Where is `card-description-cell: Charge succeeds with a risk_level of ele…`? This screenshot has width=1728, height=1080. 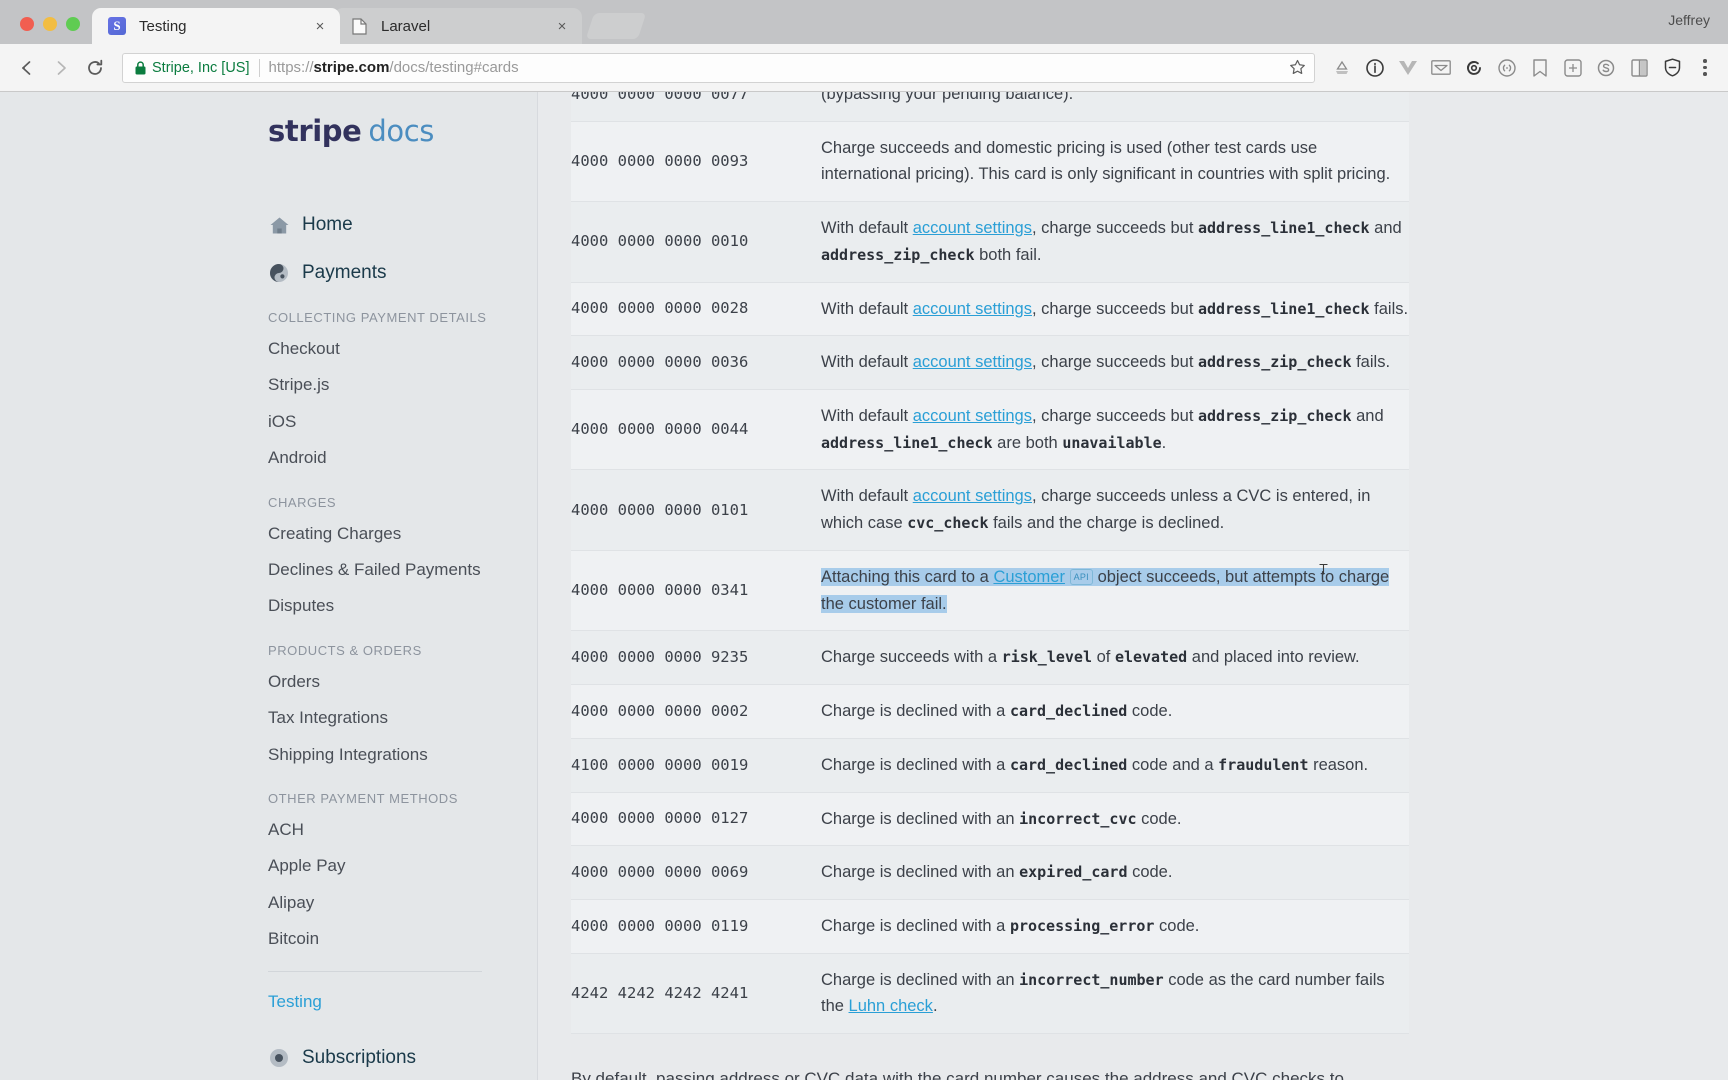
card-description-cell: Charge succeeds with a risk_level of ele… is located at coordinates (1115, 658).